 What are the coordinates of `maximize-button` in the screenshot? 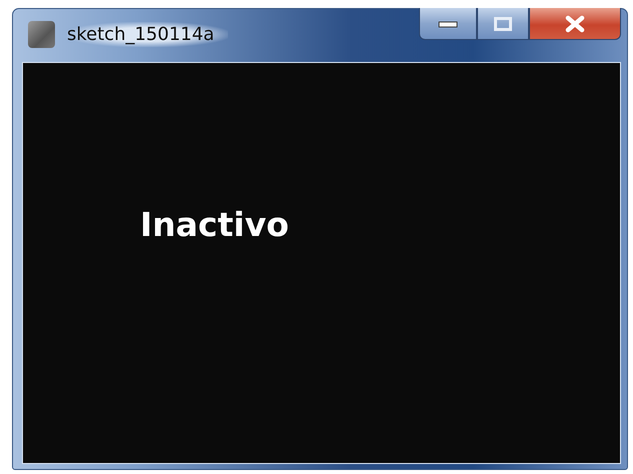 It's located at (503, 24).